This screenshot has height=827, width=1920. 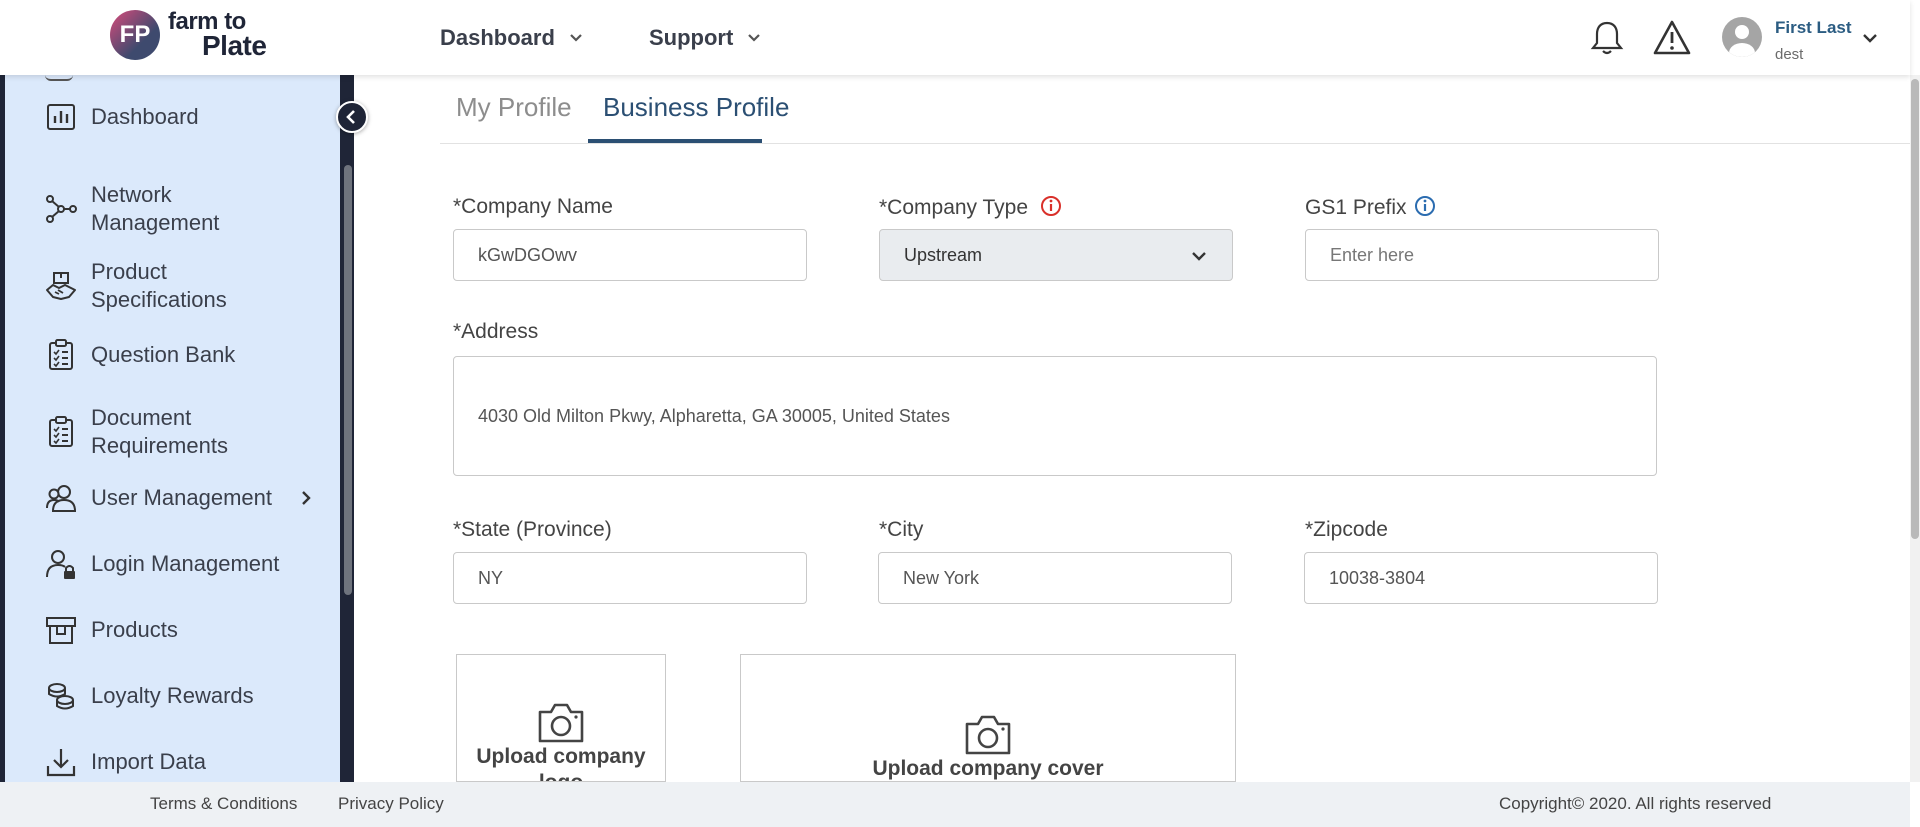 I want to click on upload-logo-label: Upload company logo, so click(x=561, y=763).